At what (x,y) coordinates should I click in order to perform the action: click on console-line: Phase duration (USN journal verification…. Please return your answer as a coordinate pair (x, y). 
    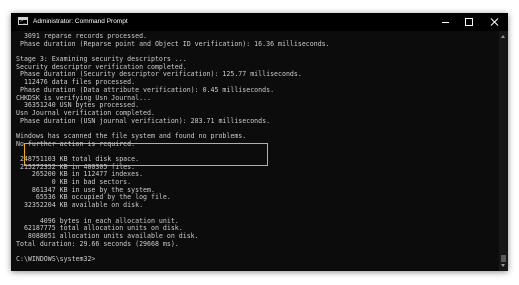
    Looking at the image, I should click on (143, 120).